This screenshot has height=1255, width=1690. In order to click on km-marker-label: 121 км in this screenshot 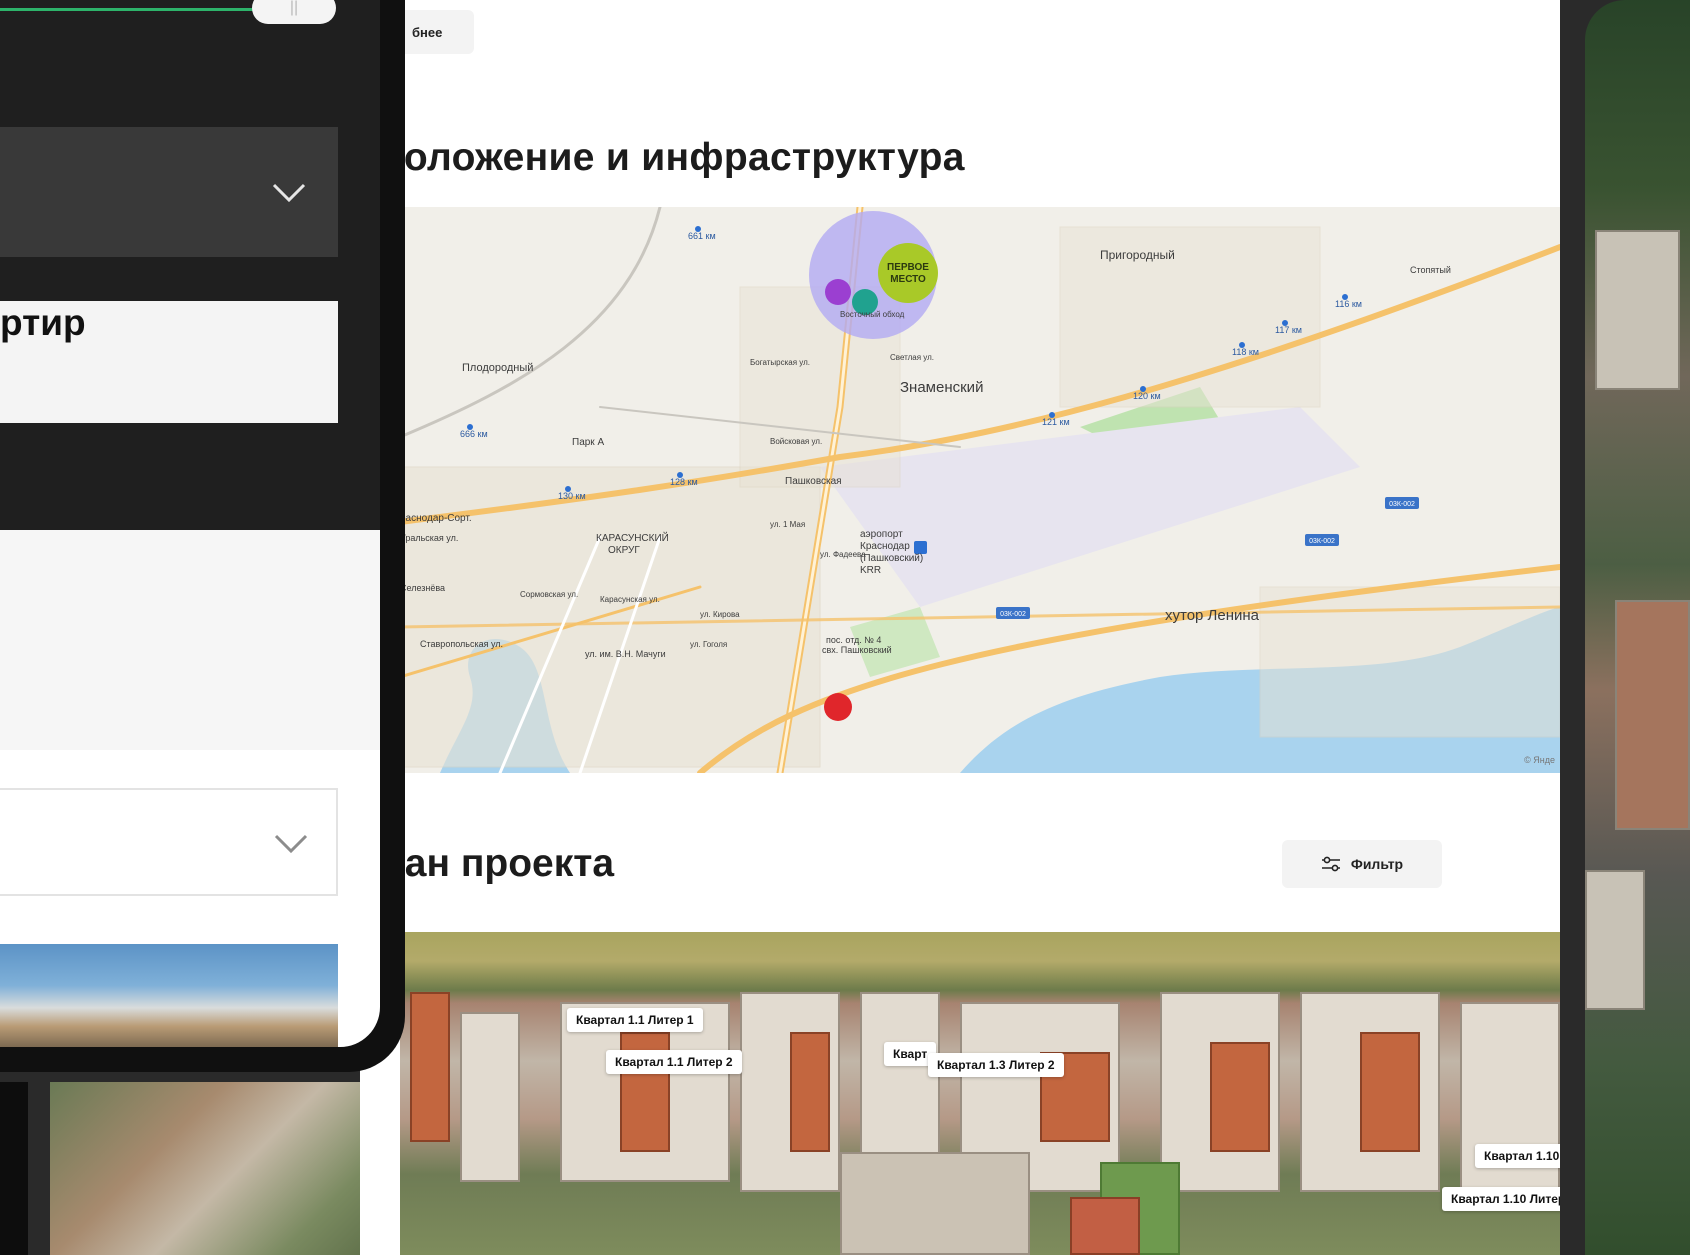, I will do `click(1056, 422)`.